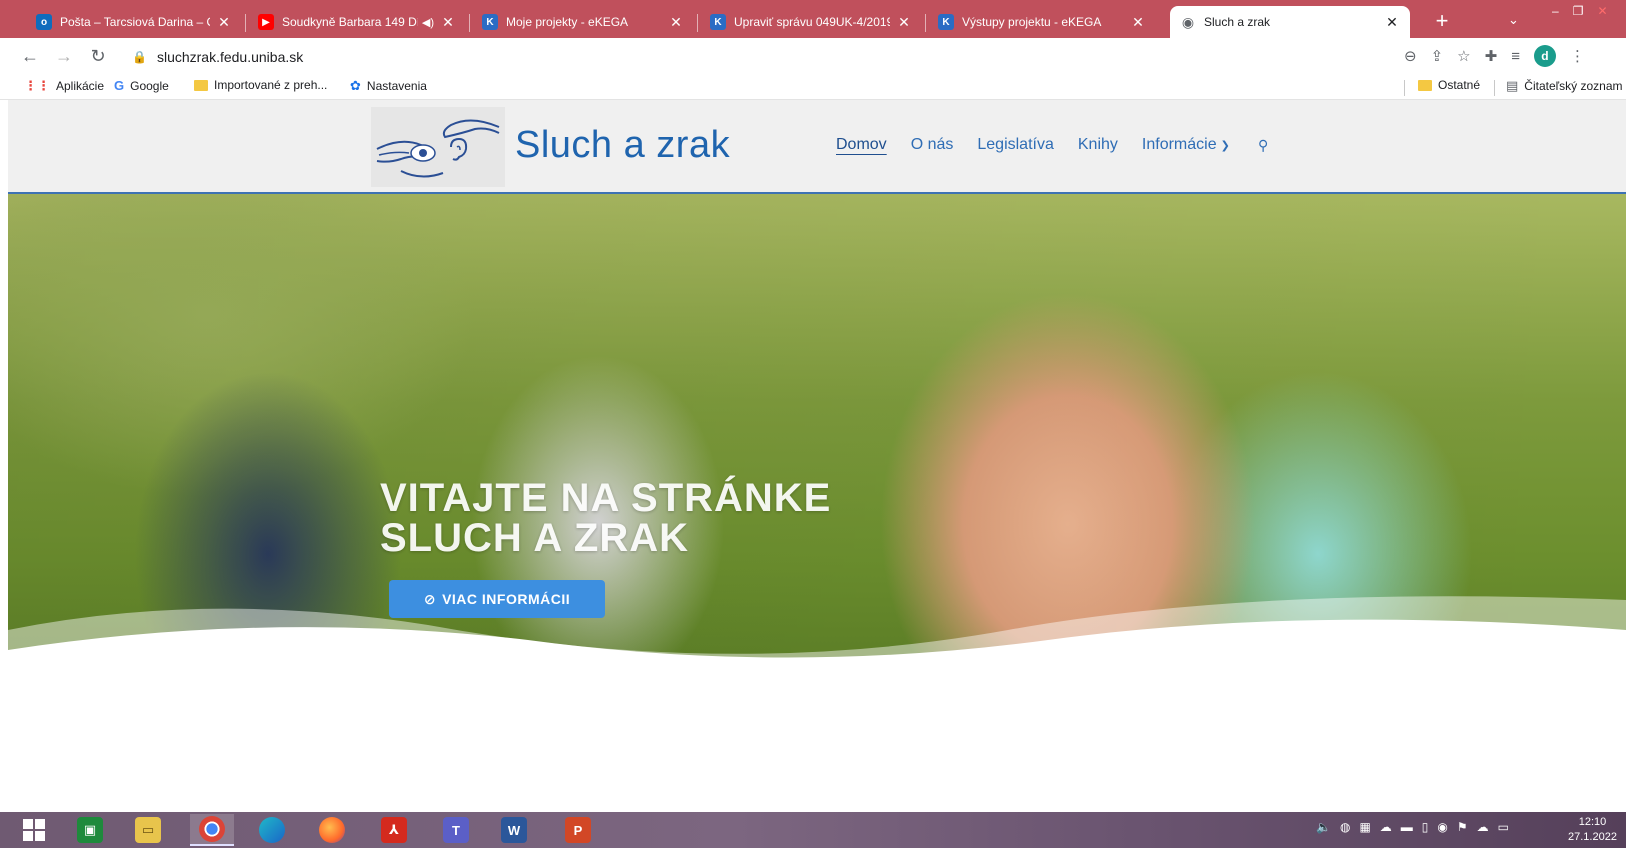  I want to click on bookmark-label: Čitateľský zoznam, so click(1573, 86).